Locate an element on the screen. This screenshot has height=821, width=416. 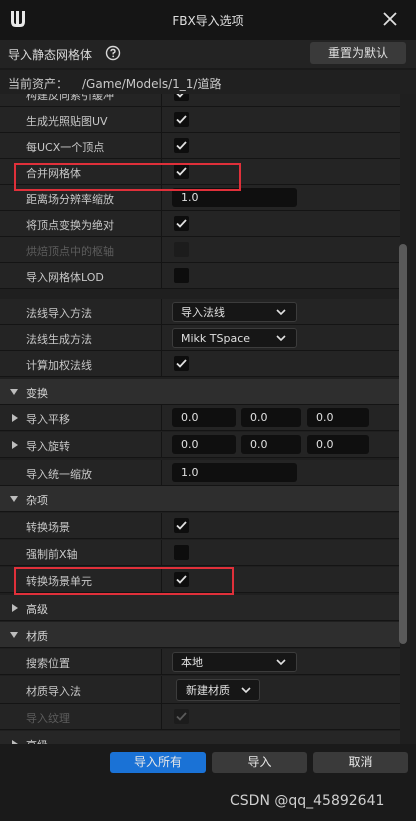
property-label: 将顶点变换为绝对 is located at coordinates (70, 225).